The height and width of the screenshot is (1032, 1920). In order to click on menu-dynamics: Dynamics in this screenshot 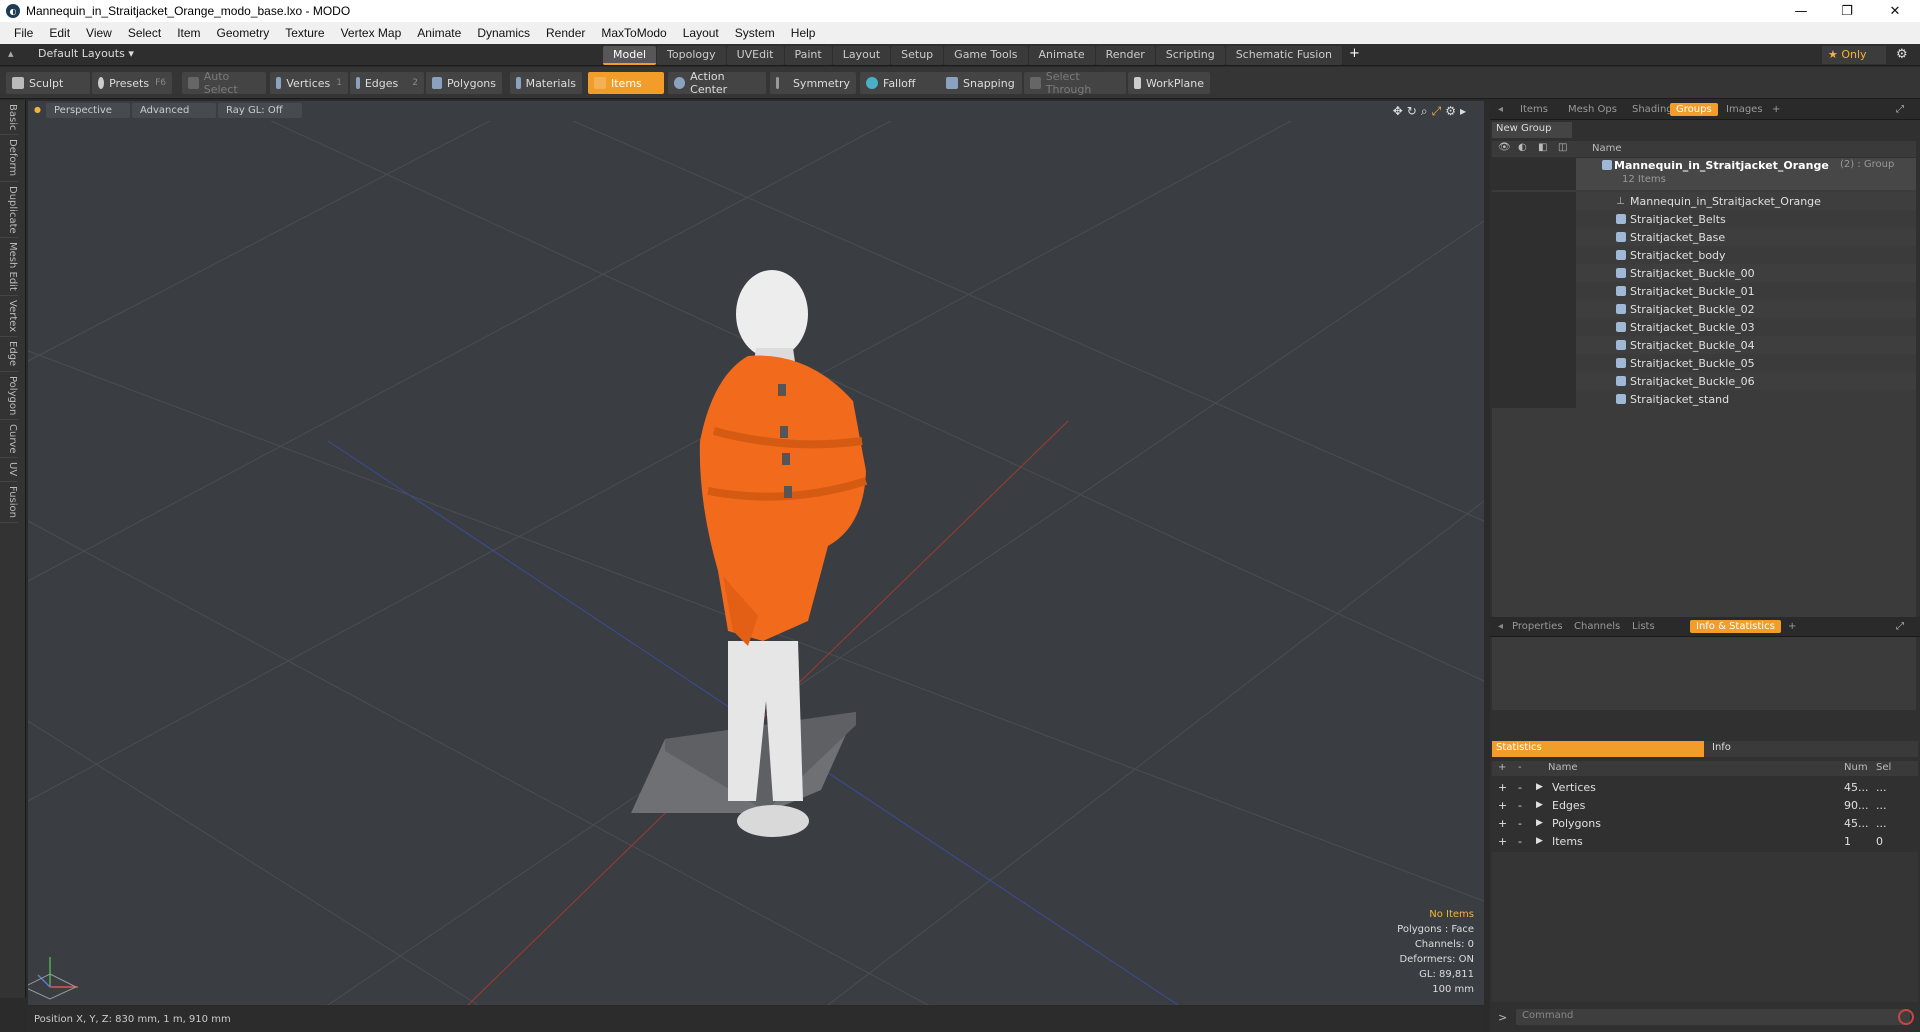, I will do `click(503, 33)`.